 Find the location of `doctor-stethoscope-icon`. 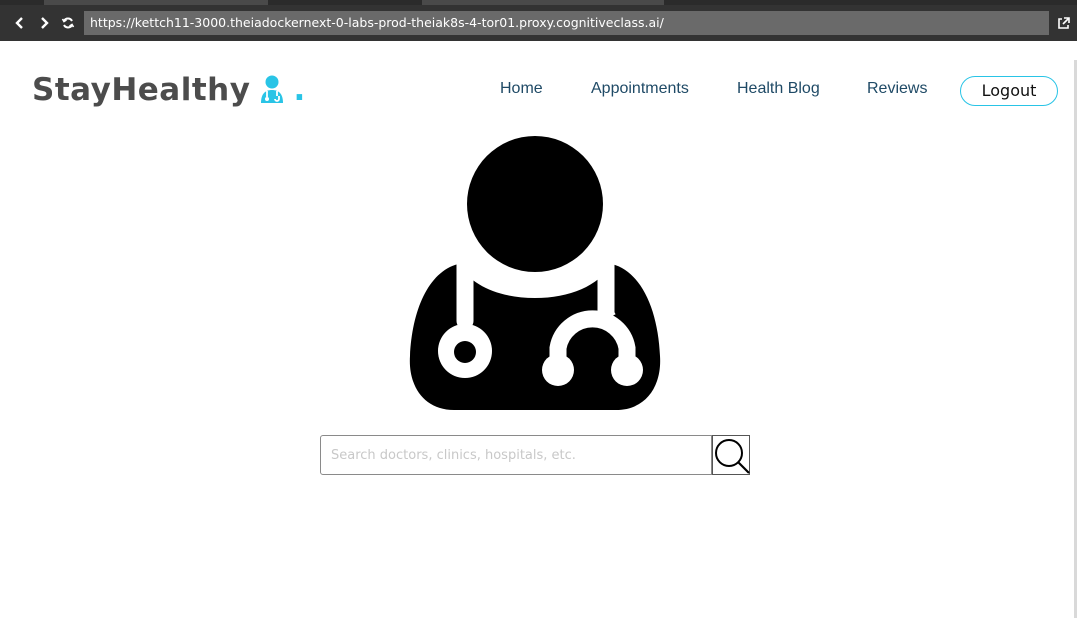

doctor-stethoscope-icon is located at coordinates (535, 273).